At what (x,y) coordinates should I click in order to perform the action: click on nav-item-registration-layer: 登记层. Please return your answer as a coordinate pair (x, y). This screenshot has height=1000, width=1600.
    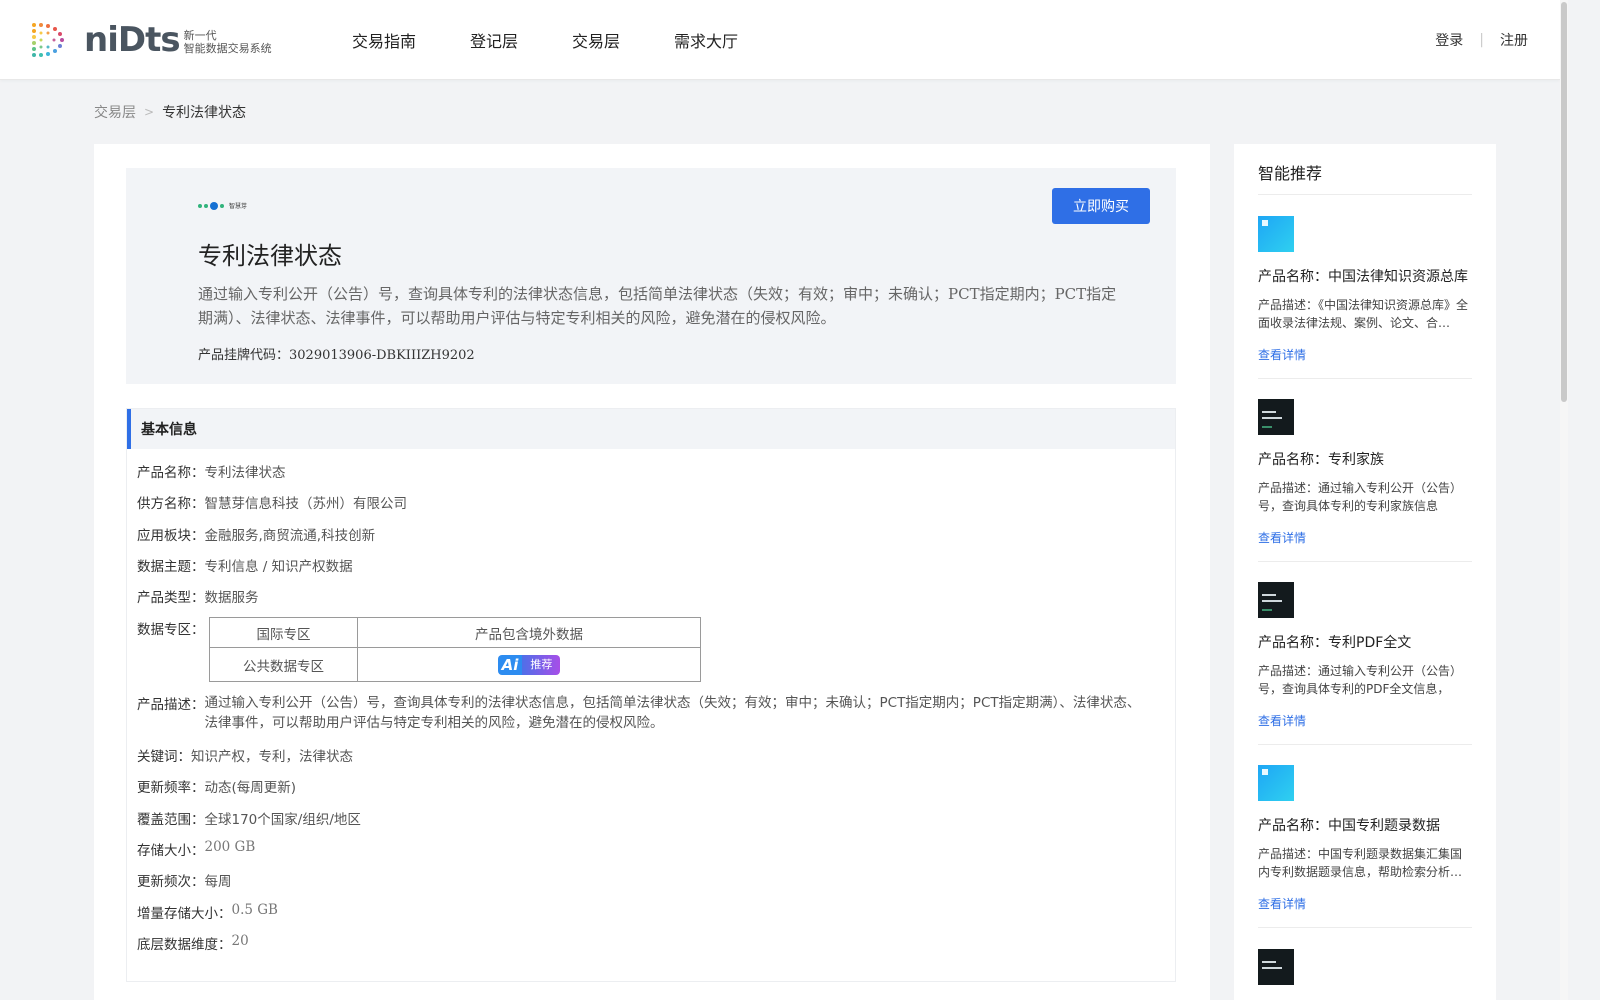
    Looking at the image, I should click on (494, 40).